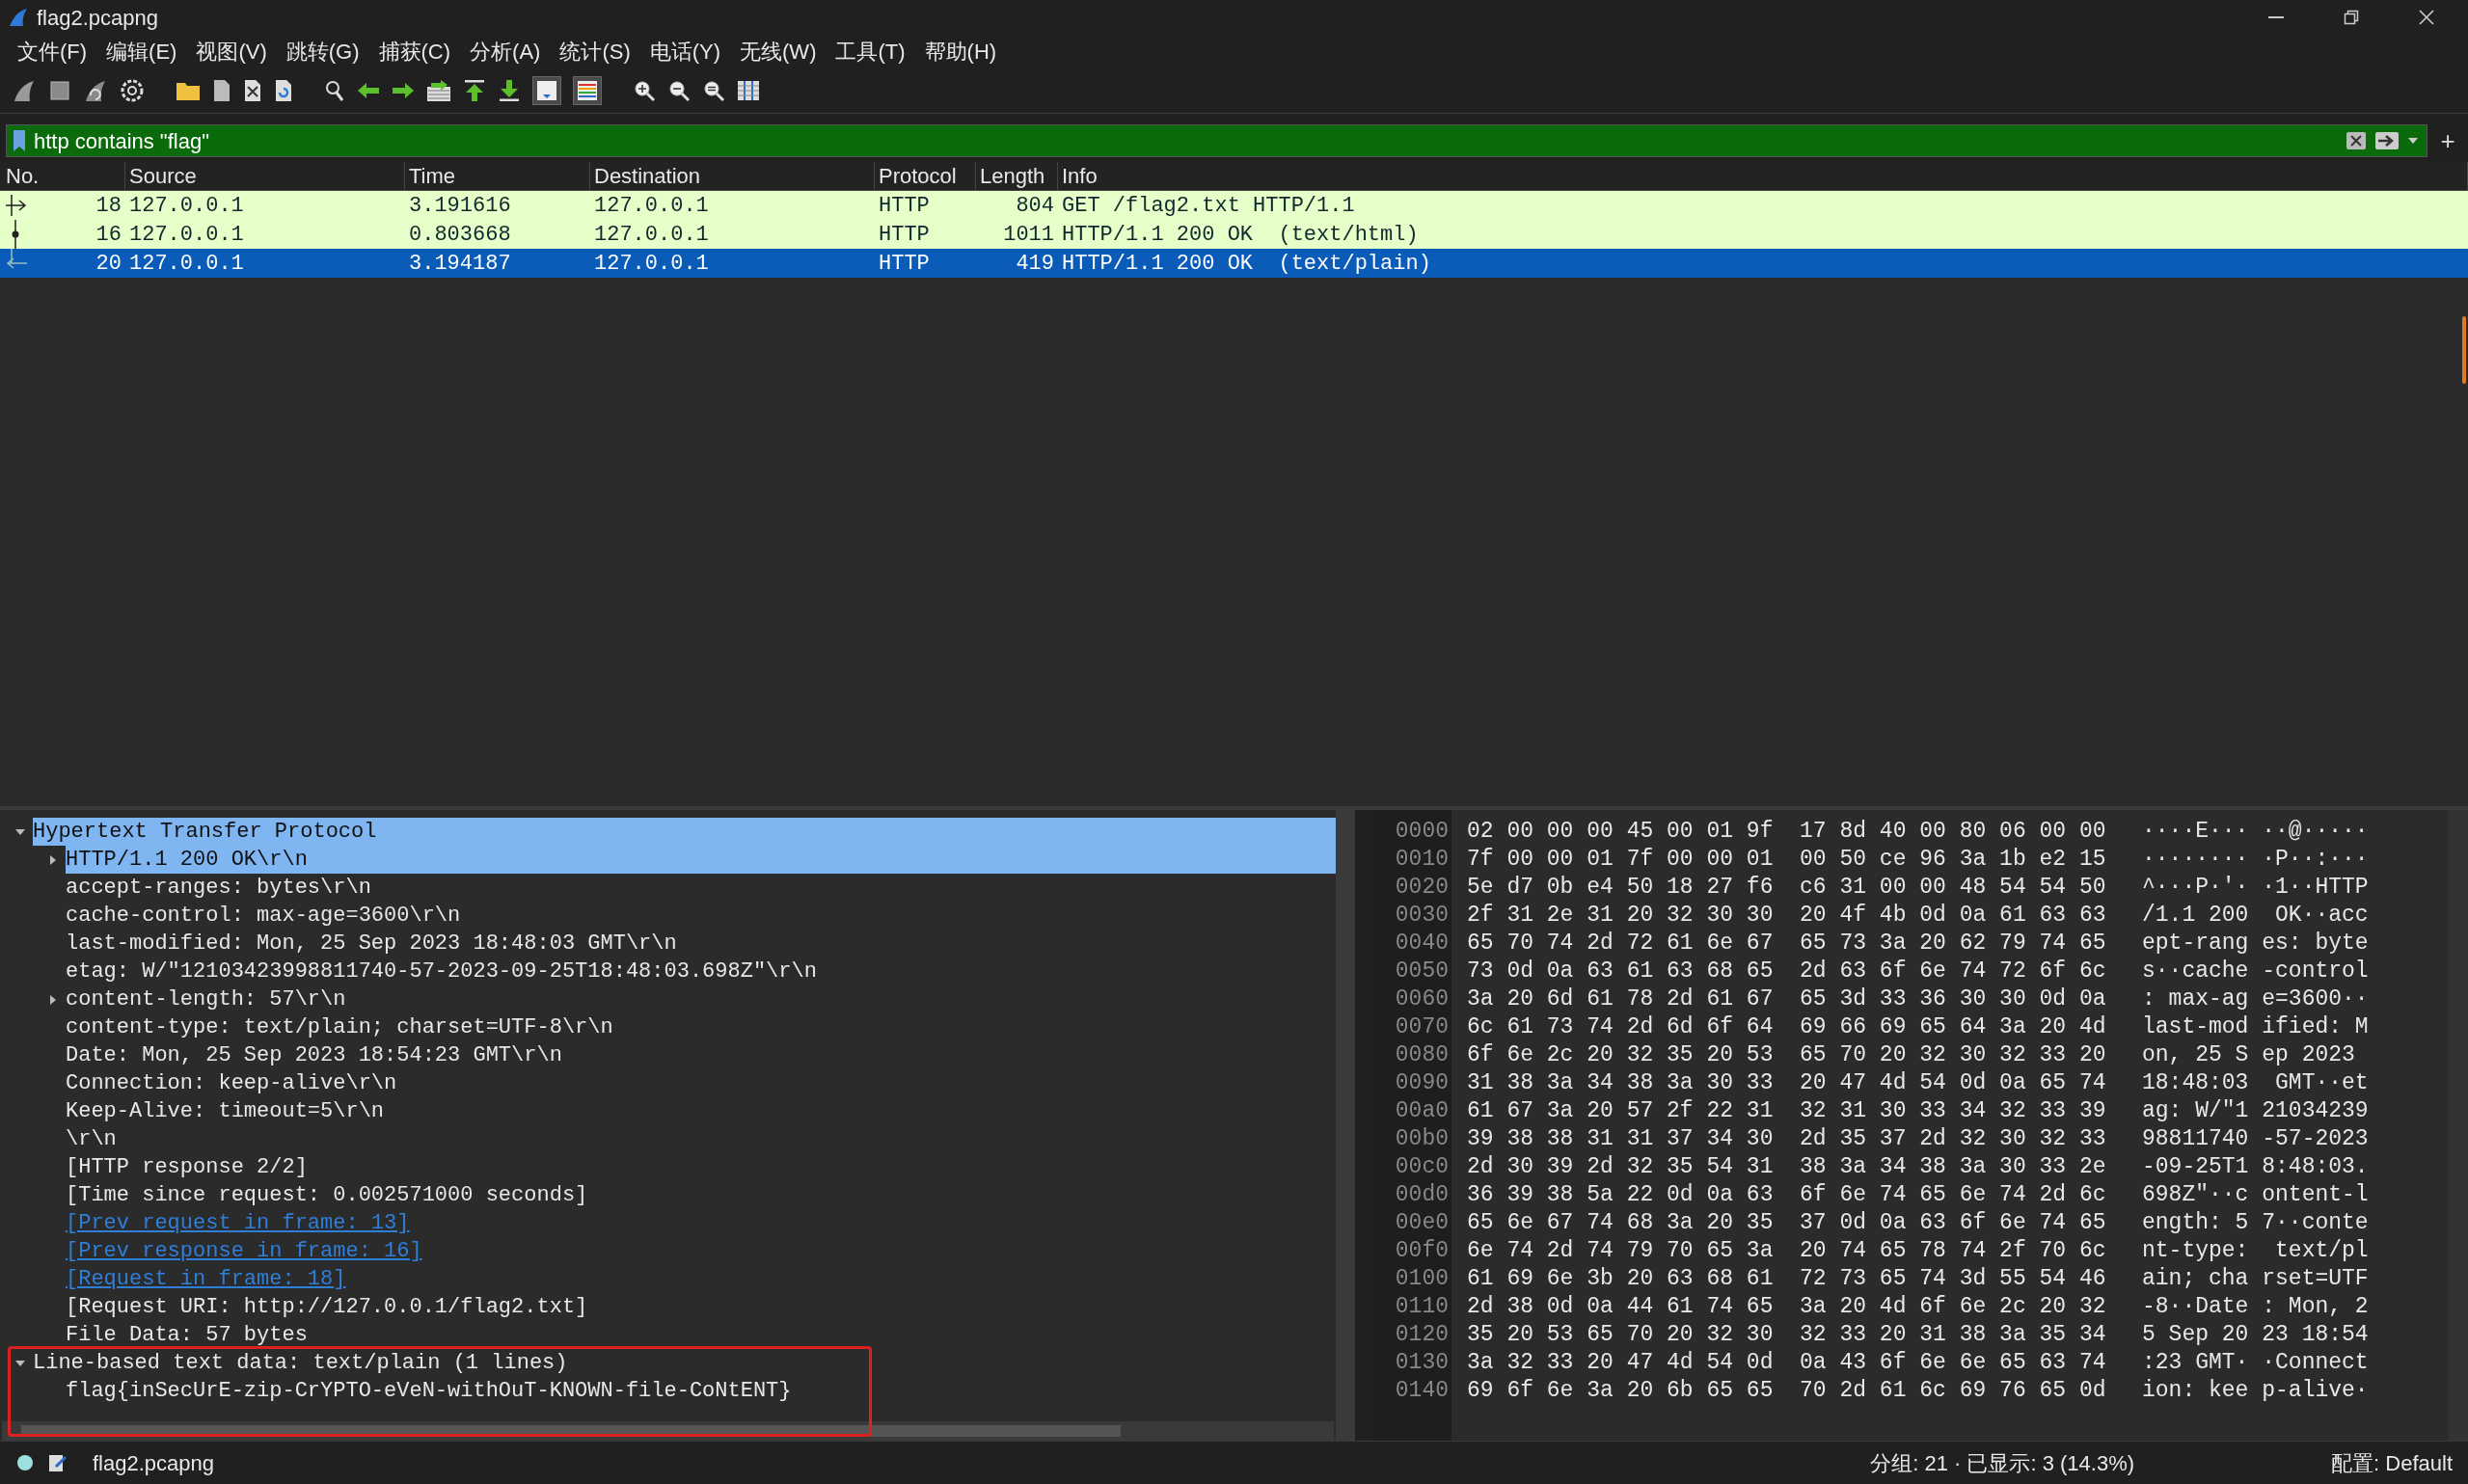 This screenshot has width=2468, height=1484. I want to click on ascii-text: 18:48:03 GMT··et, so click(2255, 1083).